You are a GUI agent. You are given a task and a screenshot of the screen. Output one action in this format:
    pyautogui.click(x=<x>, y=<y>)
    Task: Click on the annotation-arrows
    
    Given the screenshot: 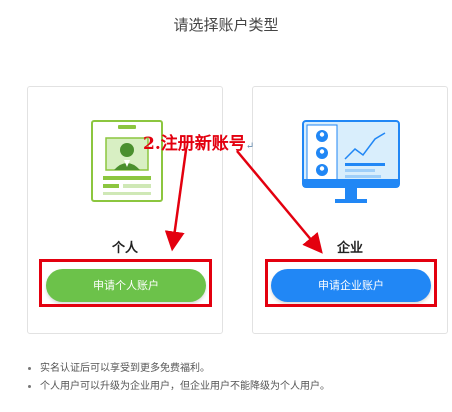 What is the action you would take?
    pyautogui.click(x=243, y=201)
    